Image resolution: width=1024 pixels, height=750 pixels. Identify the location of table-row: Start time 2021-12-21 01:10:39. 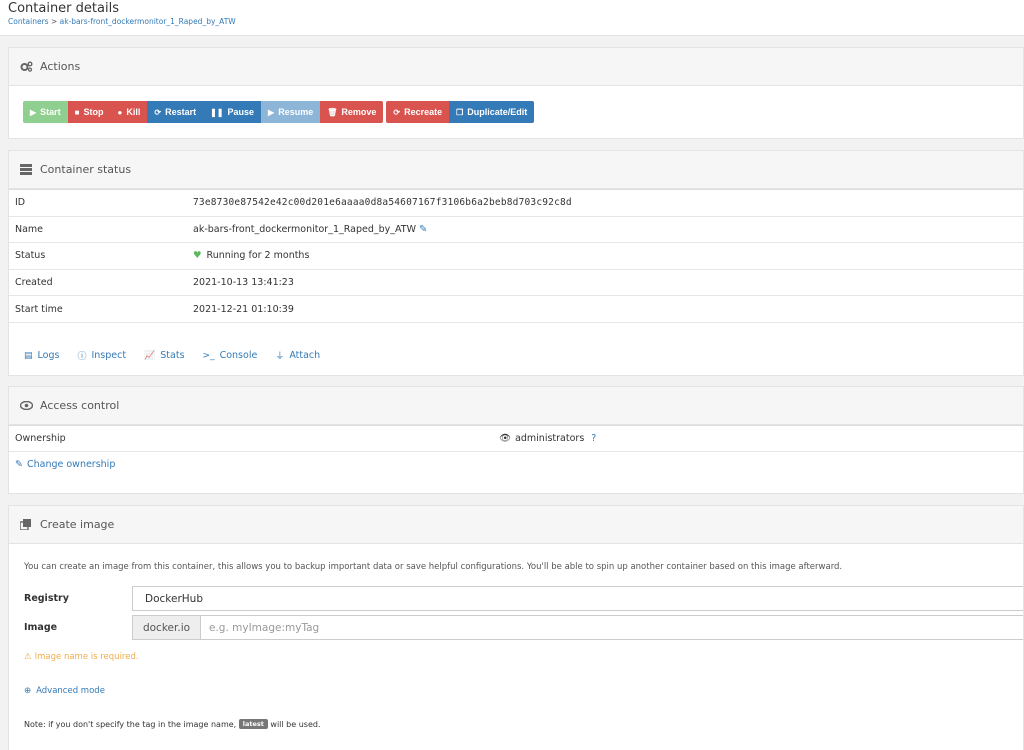
(516, 308).